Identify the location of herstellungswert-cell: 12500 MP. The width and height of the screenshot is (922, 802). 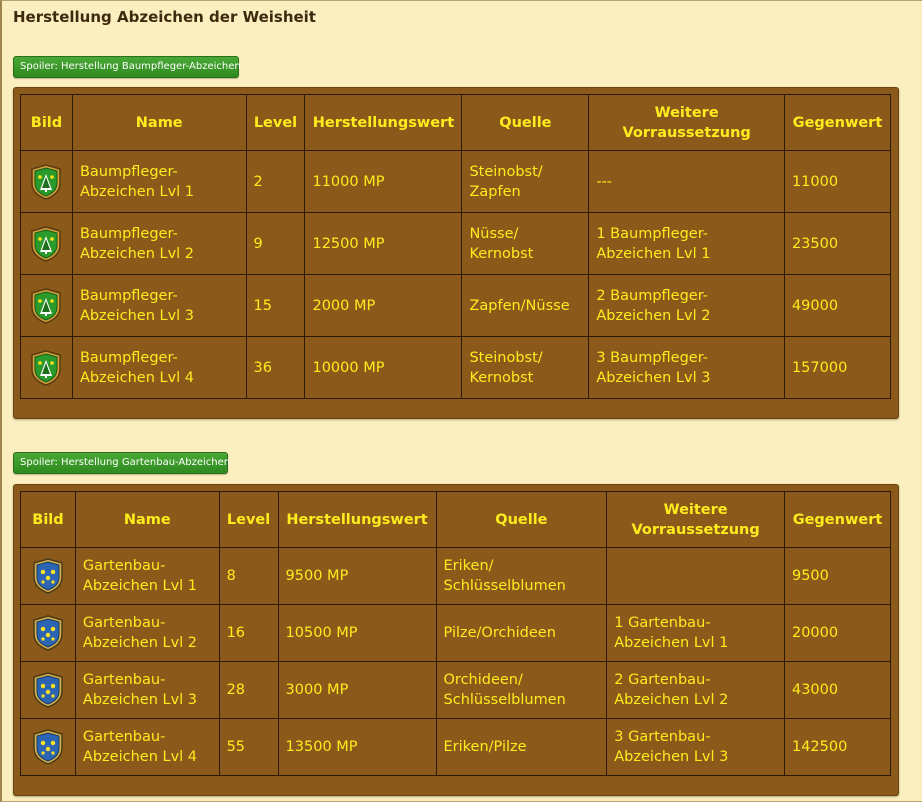
(383, 243).